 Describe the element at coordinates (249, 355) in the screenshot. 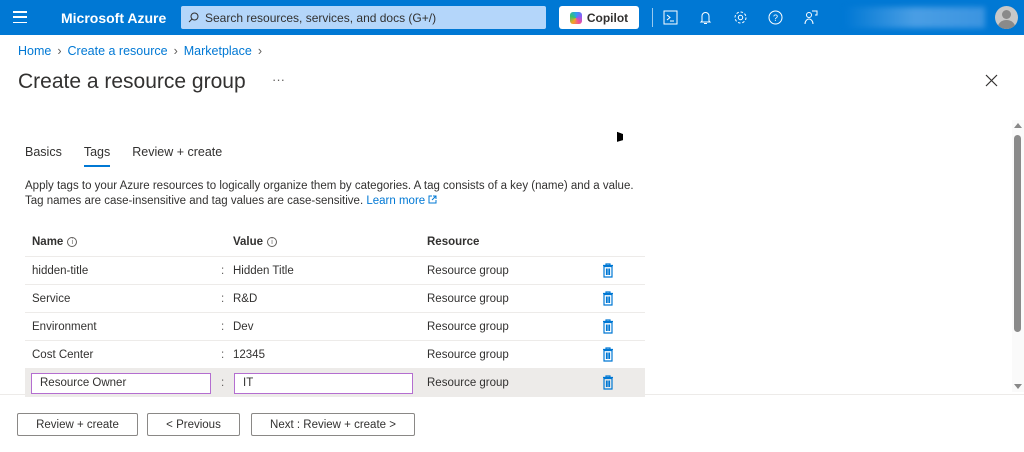

I see `tag-value: 12345` at that location.